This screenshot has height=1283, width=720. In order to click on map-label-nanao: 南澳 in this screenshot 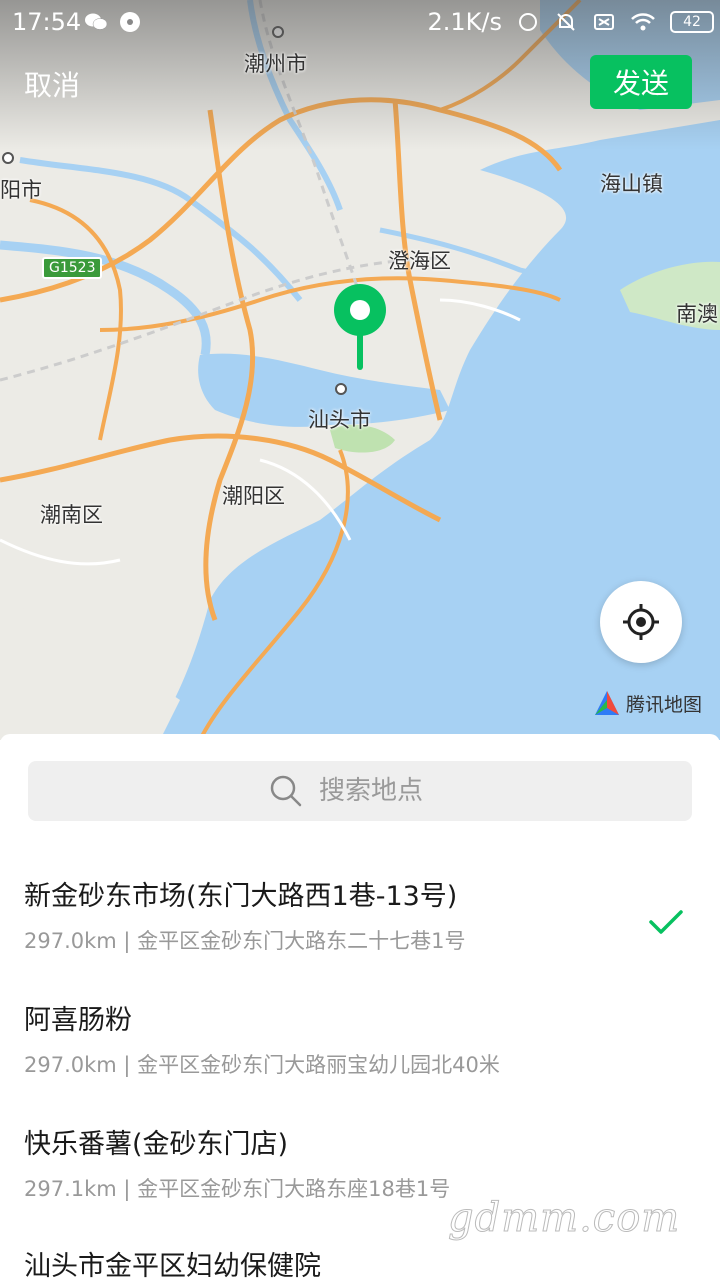, I will do `click(697, 314)`.